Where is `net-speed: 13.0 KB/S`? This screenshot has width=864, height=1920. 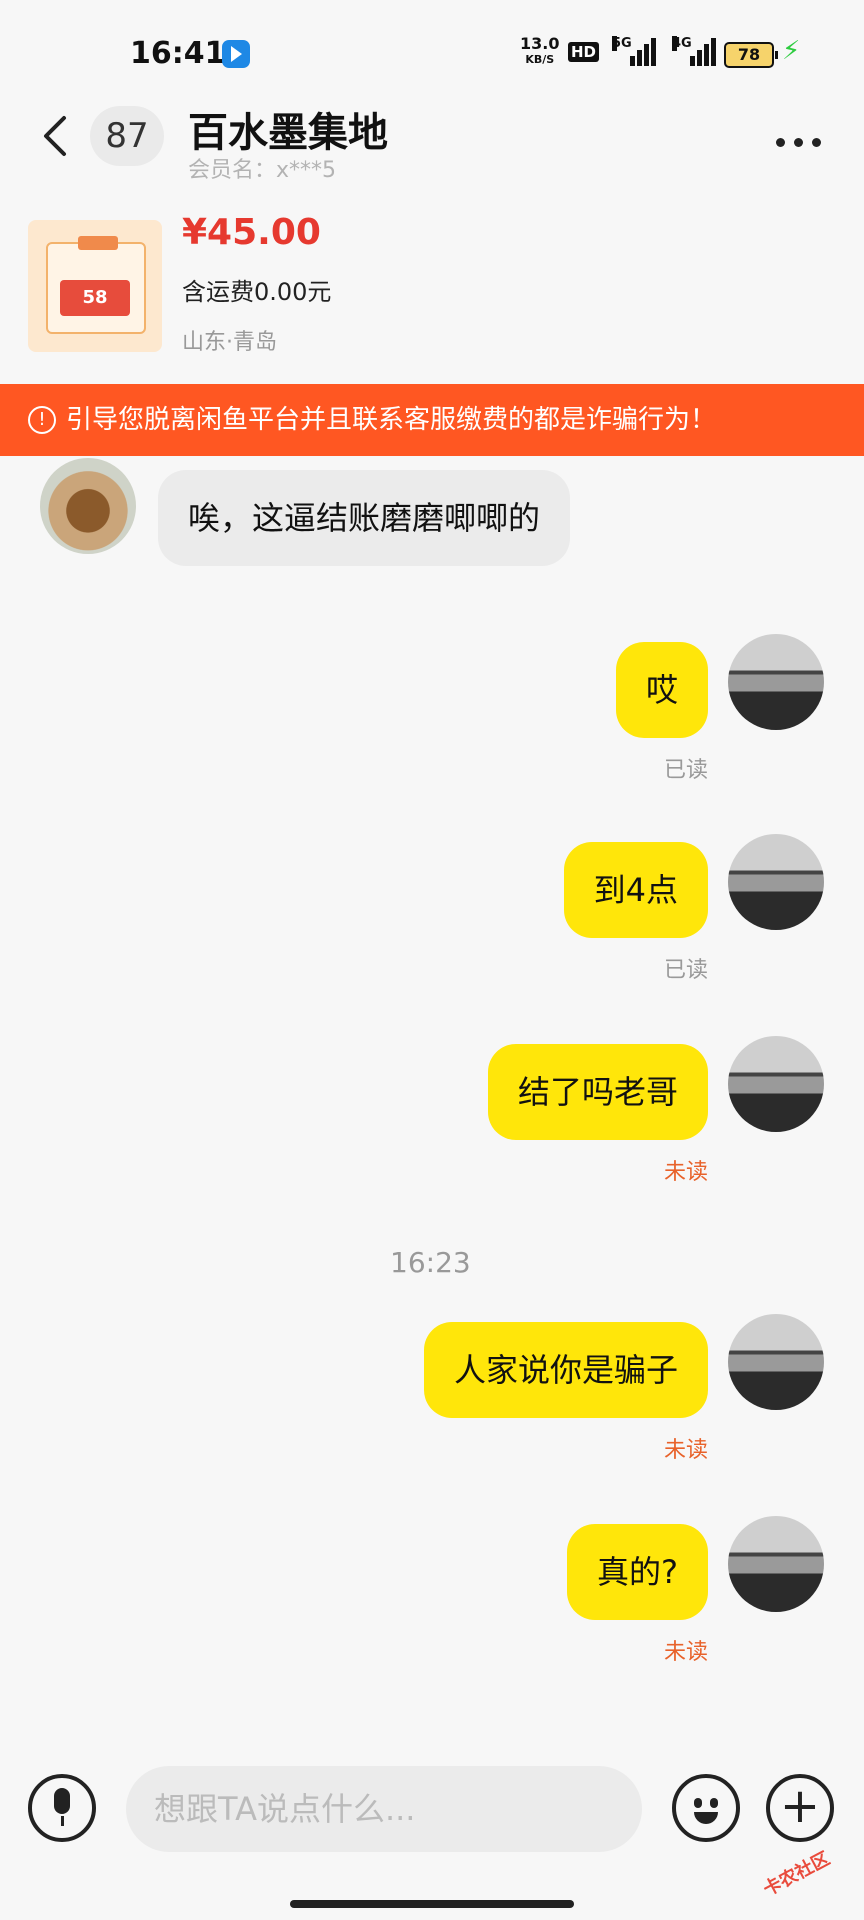 net-speed: 13.0 KB/S is located at coordinates (539, 52).